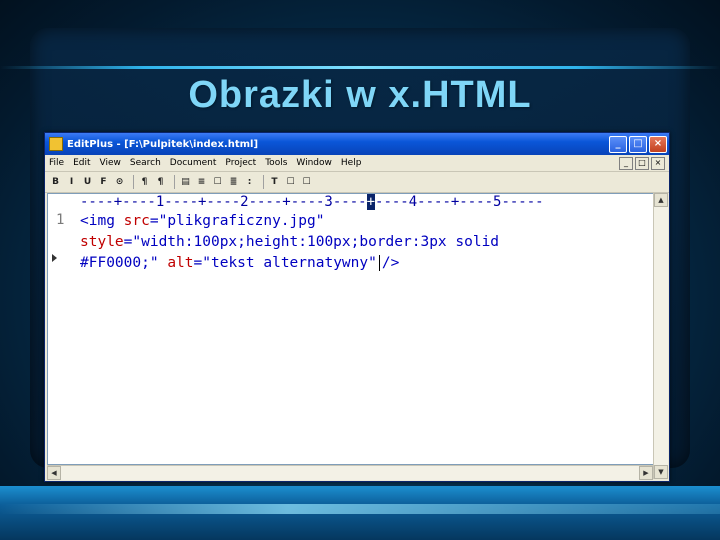  What do you see at coordinates (290, 182) in the screenshot?
I see `preview-button: ☐` at bounding box center [290, 182].